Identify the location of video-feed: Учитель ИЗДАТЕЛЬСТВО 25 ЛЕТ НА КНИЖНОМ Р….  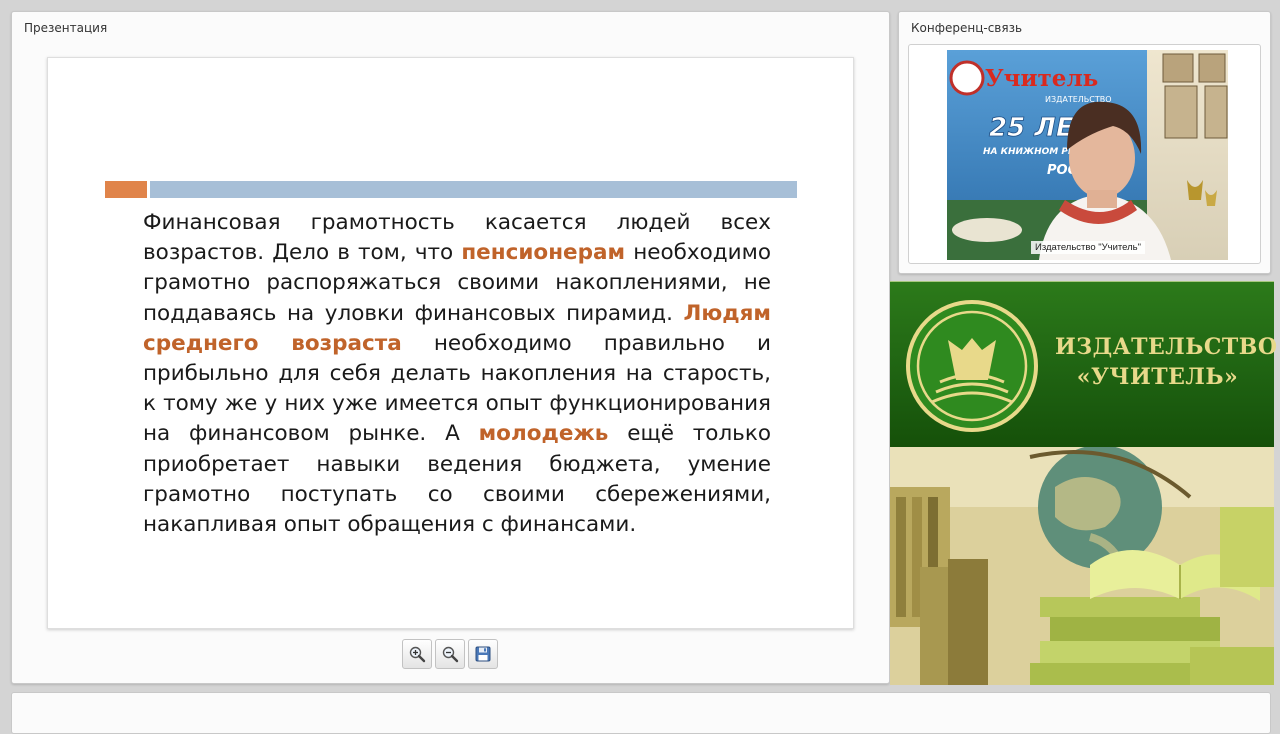
(1084, 154).